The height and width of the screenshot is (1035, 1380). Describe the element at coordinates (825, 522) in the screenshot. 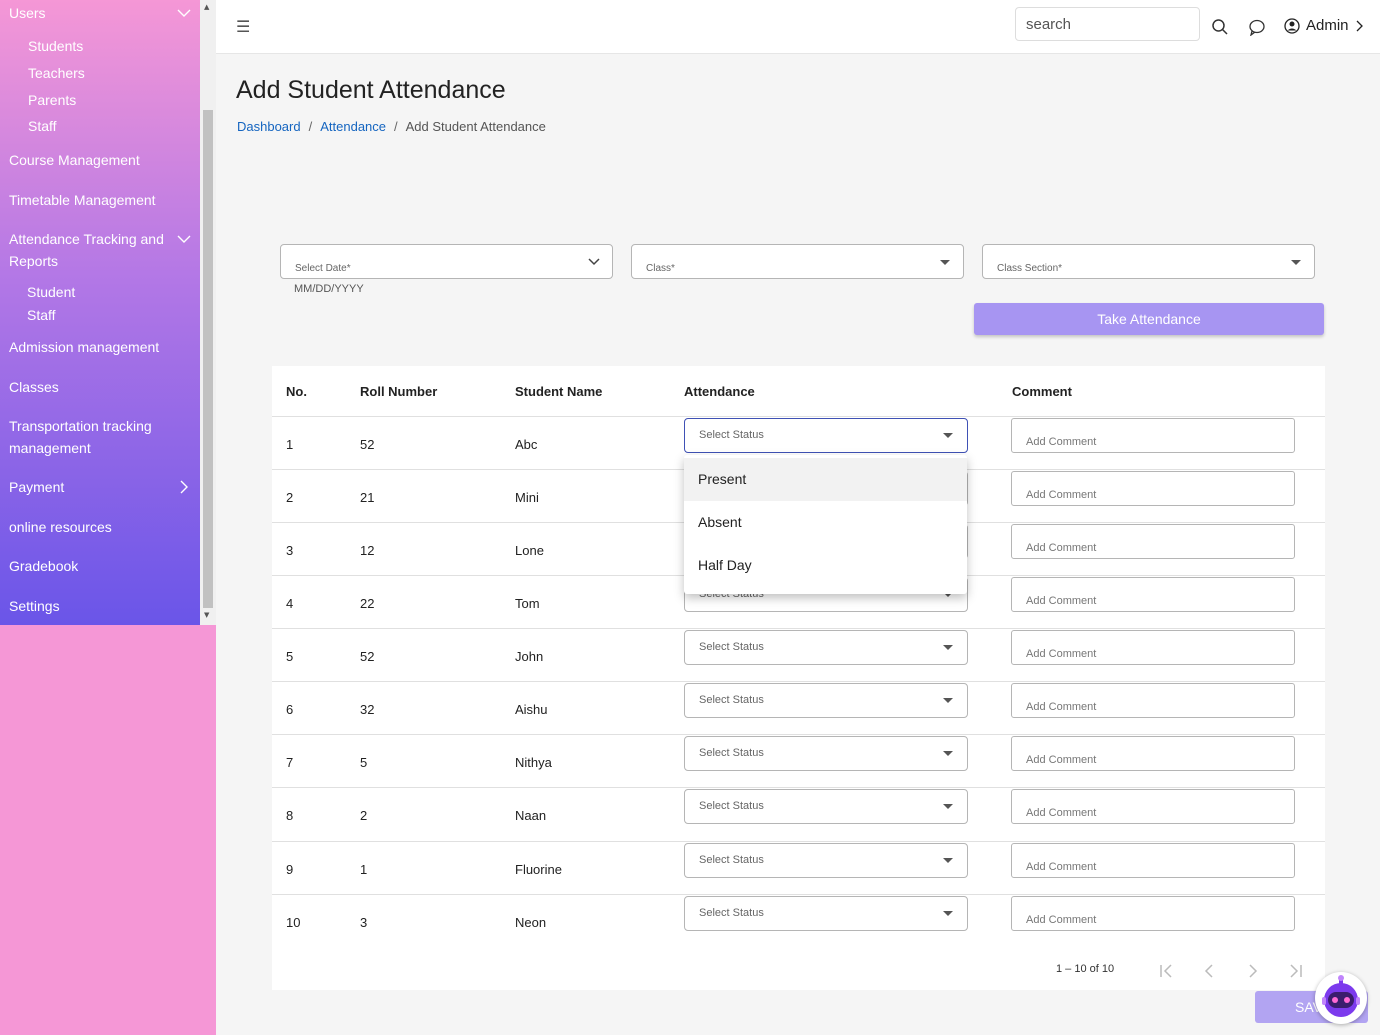

I see `option-absent: Absent` at that location.